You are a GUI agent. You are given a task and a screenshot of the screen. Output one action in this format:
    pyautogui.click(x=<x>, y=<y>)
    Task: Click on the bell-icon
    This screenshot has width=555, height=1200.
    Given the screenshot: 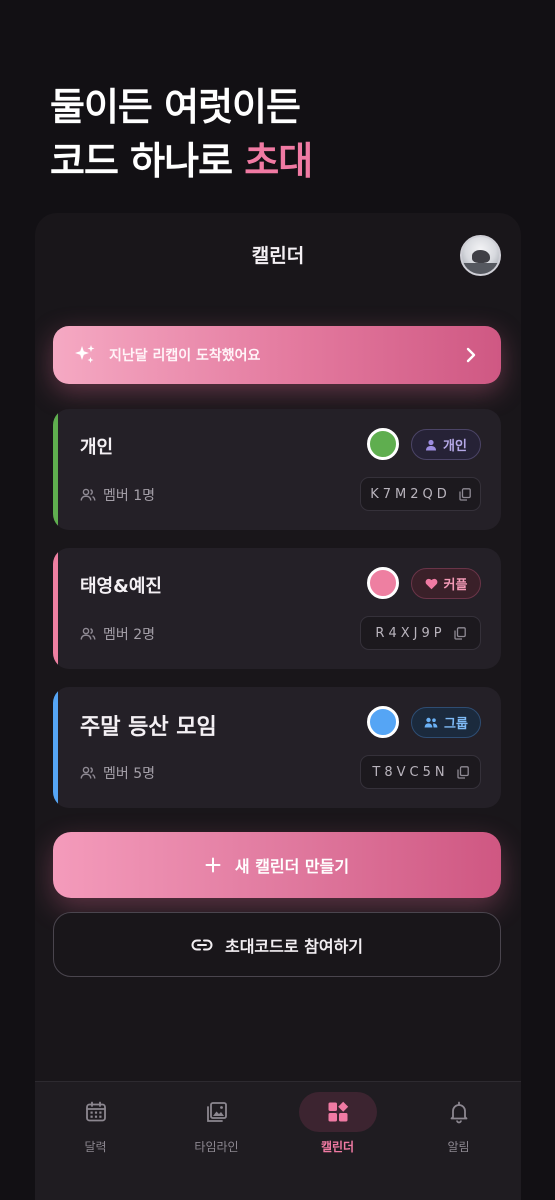 What is the action you would take?
    pyautogui.click(x=458, y=1112)
    